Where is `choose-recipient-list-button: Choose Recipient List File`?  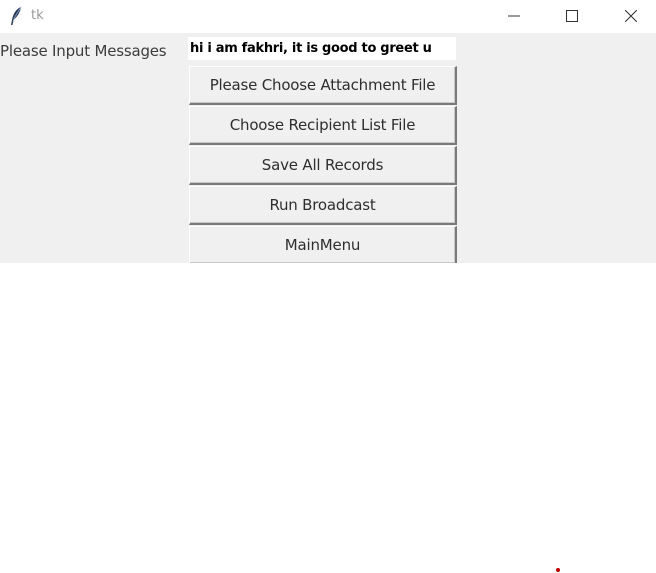
choose-recipient-list-button: Choose Recipient List File is located at coordinates (323, 125).